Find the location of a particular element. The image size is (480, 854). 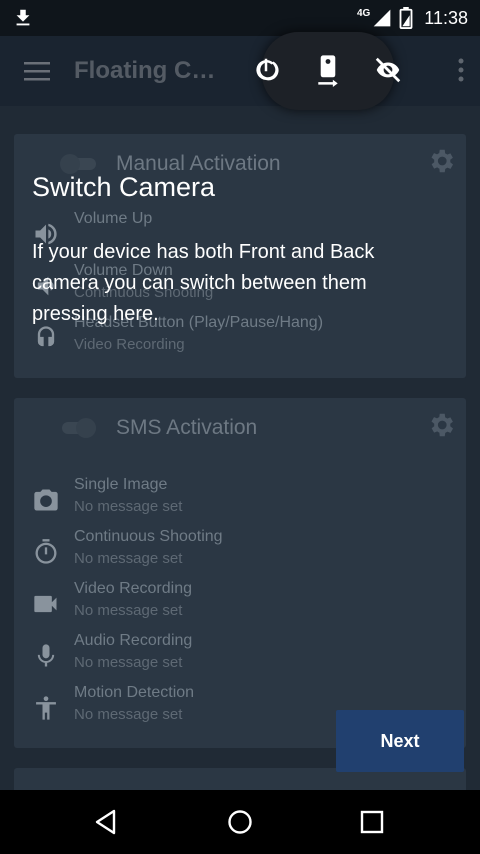

switch-camera-icon is located at coordinates (328, 71).